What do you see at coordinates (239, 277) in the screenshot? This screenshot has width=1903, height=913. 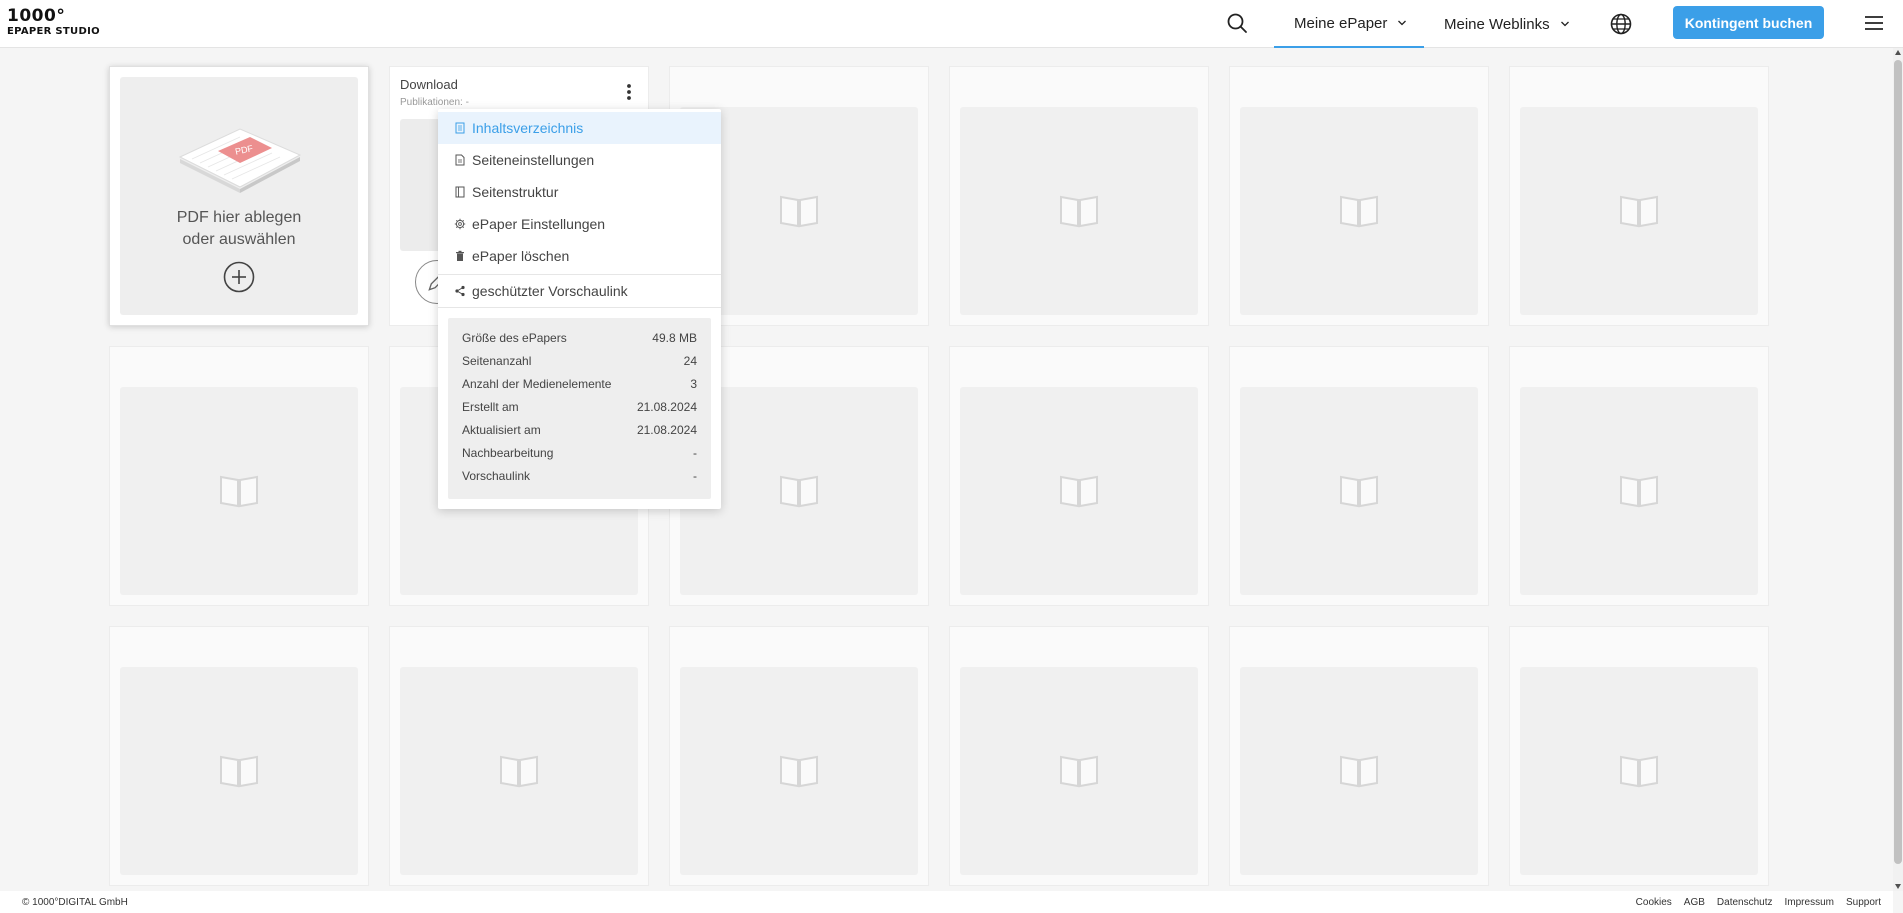 I see `add-circle-icon` at bounding box center [239, 277].